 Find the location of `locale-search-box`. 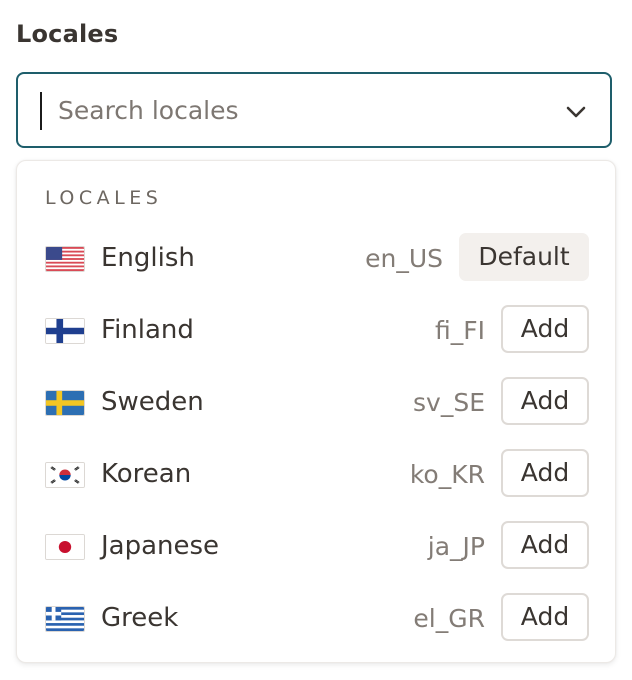

locale-search-box is located at coordinates (314, 110).